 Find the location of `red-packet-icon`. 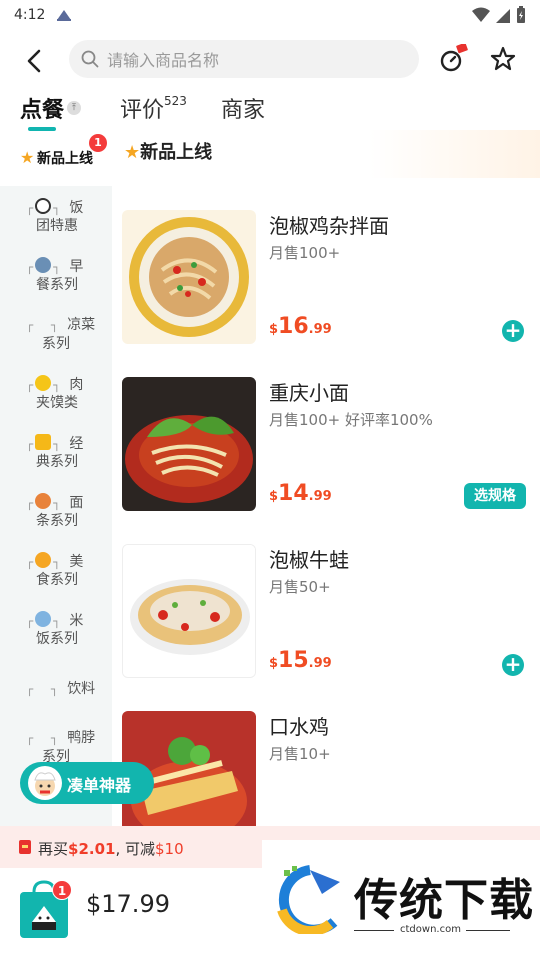

red-packet-icon is located at coordinates (25, 847).